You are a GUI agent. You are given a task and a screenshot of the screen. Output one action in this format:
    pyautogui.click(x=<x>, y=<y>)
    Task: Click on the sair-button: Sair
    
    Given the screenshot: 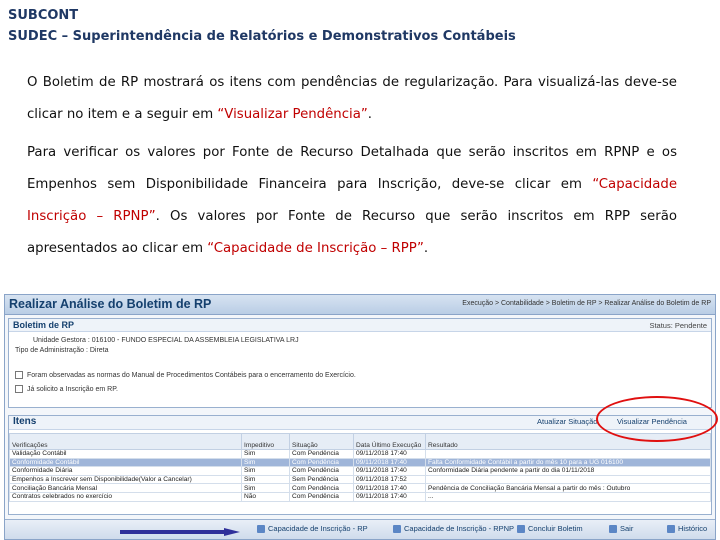 What is the action you would take?
    pyautogui.click(x=621, y=529)
    